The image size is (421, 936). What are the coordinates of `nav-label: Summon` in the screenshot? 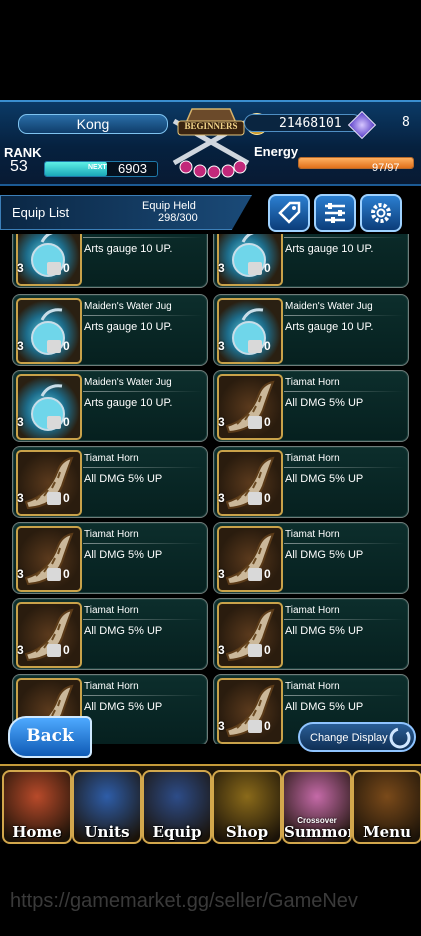 It's located at (318, 832).